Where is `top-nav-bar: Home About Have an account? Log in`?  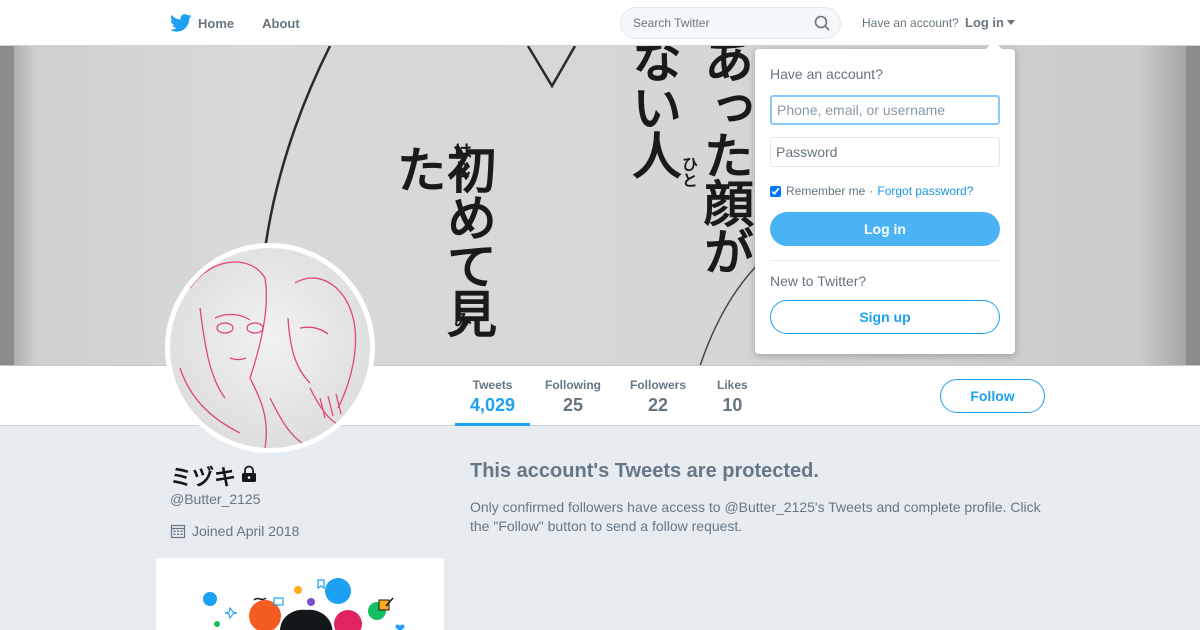
top-nav-bar: Home About Have an account? Log in is located at coordinates (600, 23).